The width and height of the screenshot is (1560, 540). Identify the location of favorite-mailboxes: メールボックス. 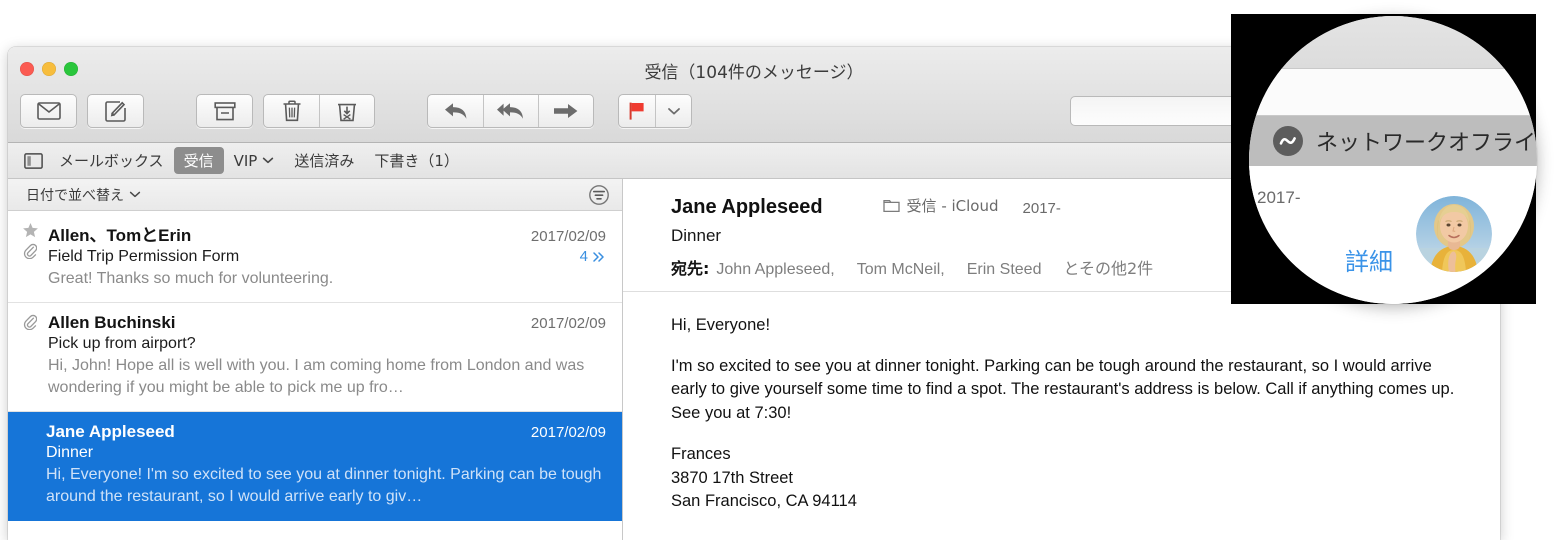
(111, 160).